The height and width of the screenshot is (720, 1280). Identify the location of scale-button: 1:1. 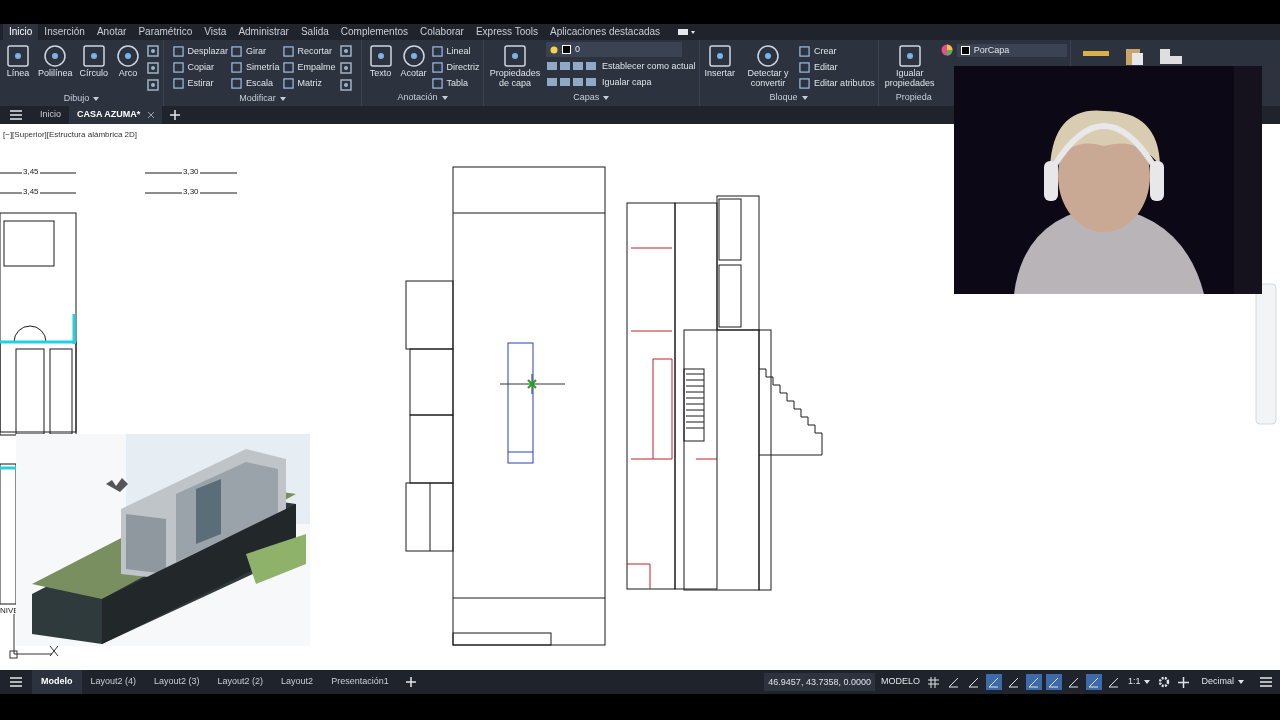
(1139, 682).